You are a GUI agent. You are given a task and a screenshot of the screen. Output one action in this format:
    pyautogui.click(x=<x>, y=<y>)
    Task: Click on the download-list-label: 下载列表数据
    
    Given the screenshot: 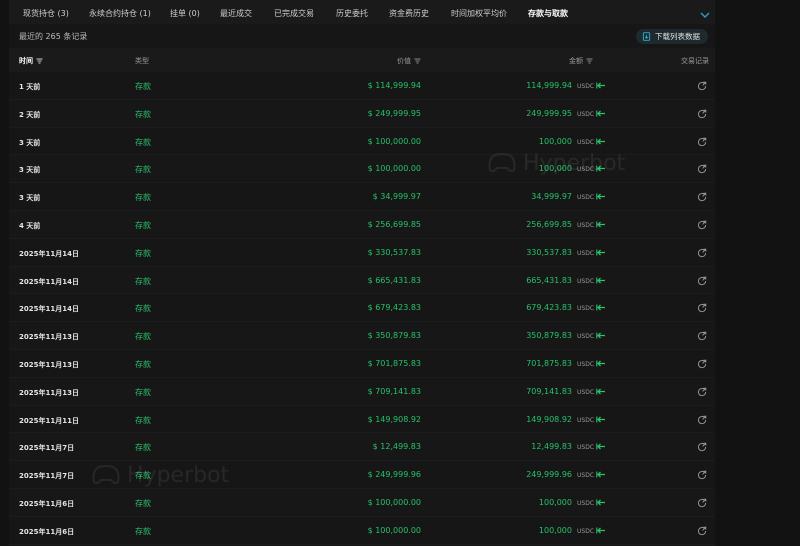 What is the action you would take?
    pyautogui.click(x=677, y=36)
    